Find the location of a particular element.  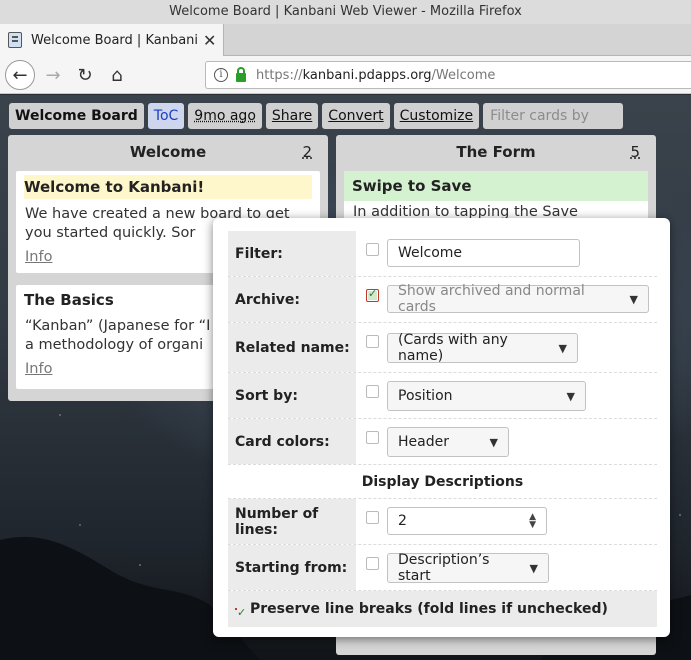

url-bar: i https://kanbani.pdapps.org/Welcome is located at coordinates (448, 75).